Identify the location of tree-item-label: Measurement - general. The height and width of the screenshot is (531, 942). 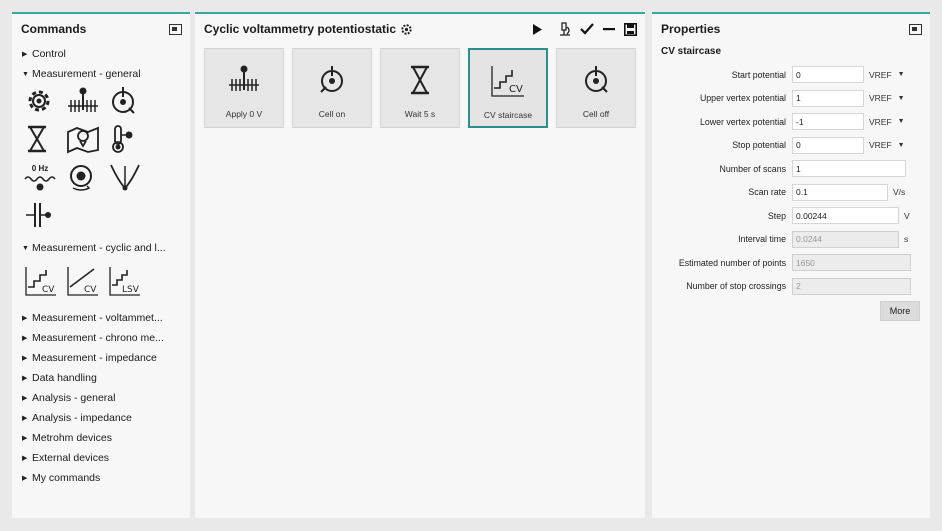
(86, 74).